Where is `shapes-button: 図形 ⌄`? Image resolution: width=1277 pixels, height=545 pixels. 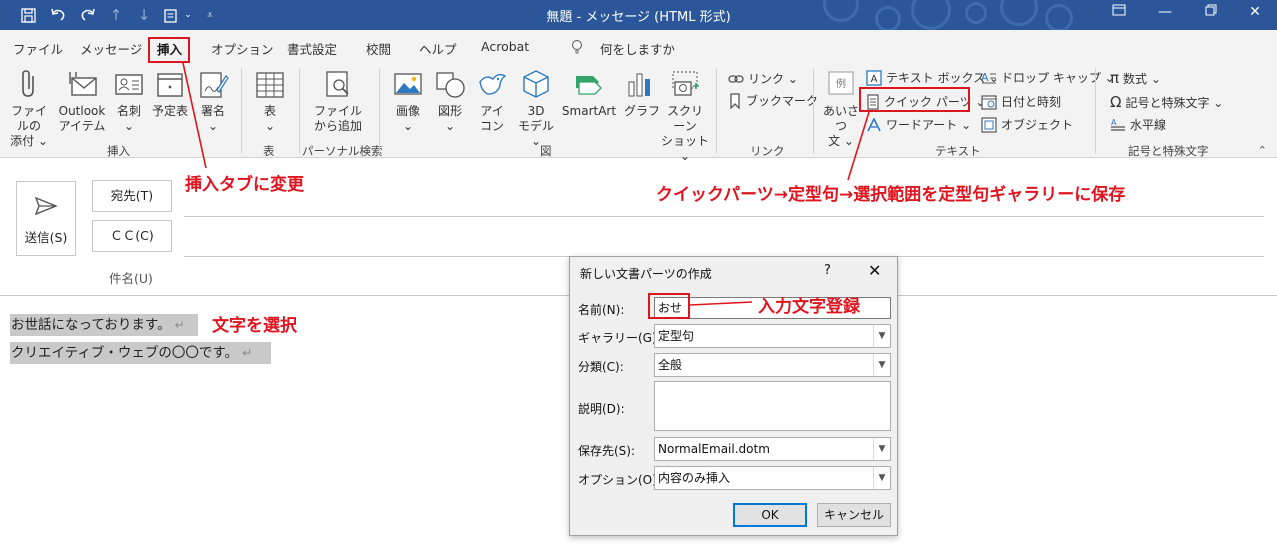
shapes-button: 図形 ⌄ is located at coordinates (450, 101).